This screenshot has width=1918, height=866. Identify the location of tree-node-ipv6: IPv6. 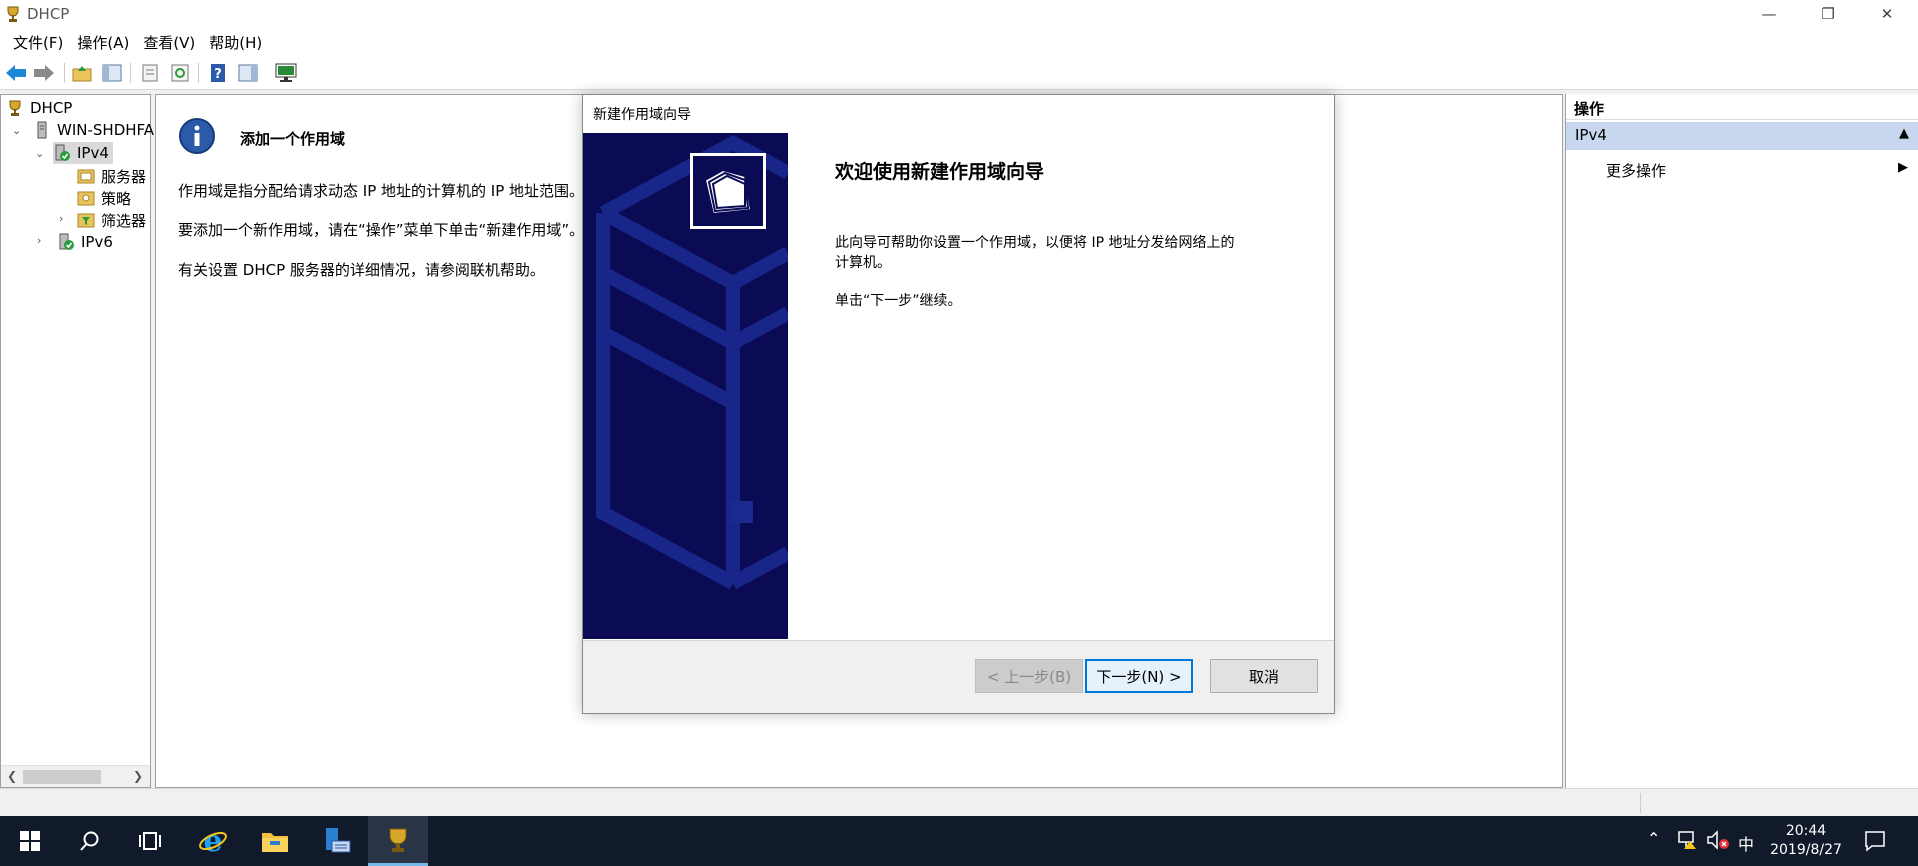
(85, 242).